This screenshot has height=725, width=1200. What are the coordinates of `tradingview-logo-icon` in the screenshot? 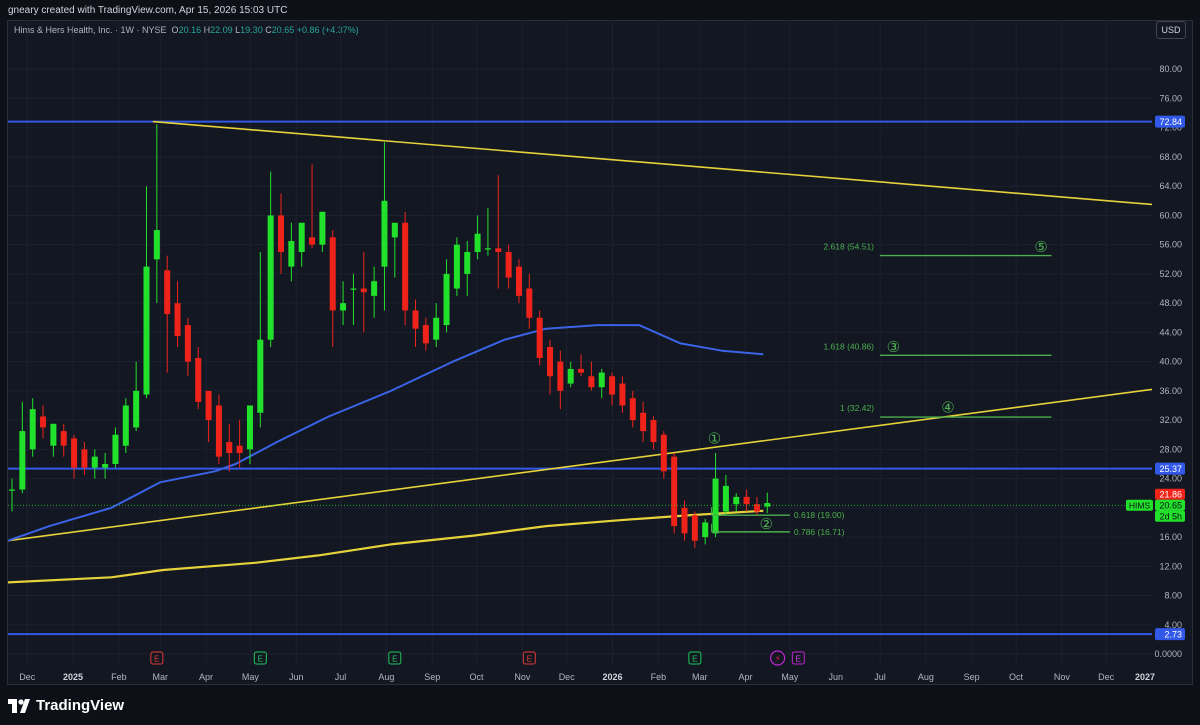 It's located at (19, 705).